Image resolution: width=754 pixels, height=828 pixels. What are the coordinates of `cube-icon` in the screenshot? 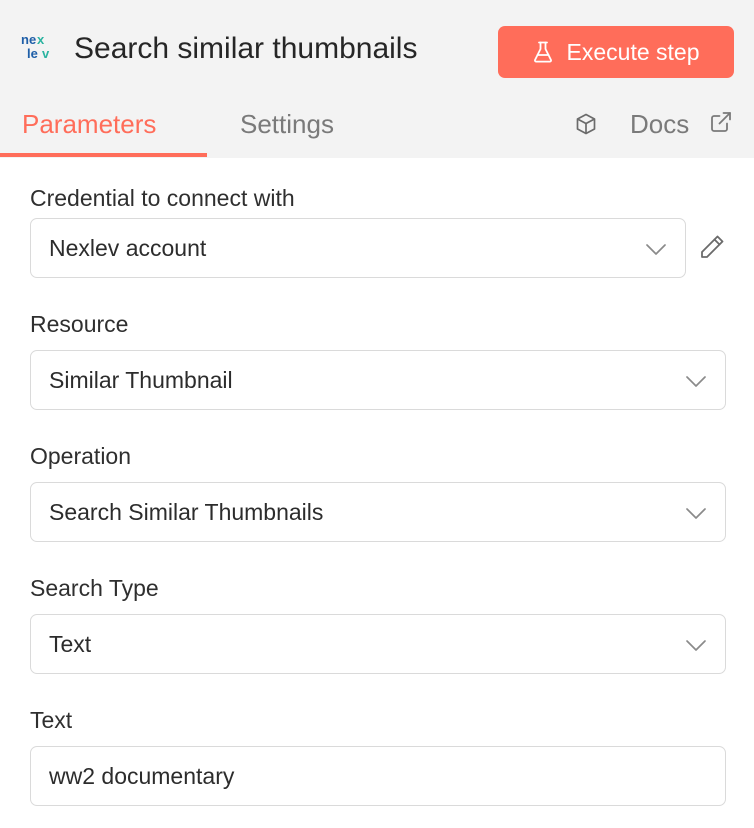 It's located at (586, 124).